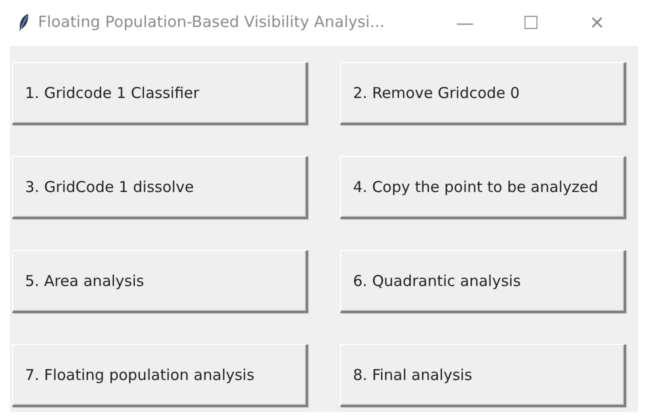 The image size is (648, 418). What do you see at coordinates (160, 281) in the screenshot?
I see `action-button: 5. Area analysis` at bounding box center [160, 281].